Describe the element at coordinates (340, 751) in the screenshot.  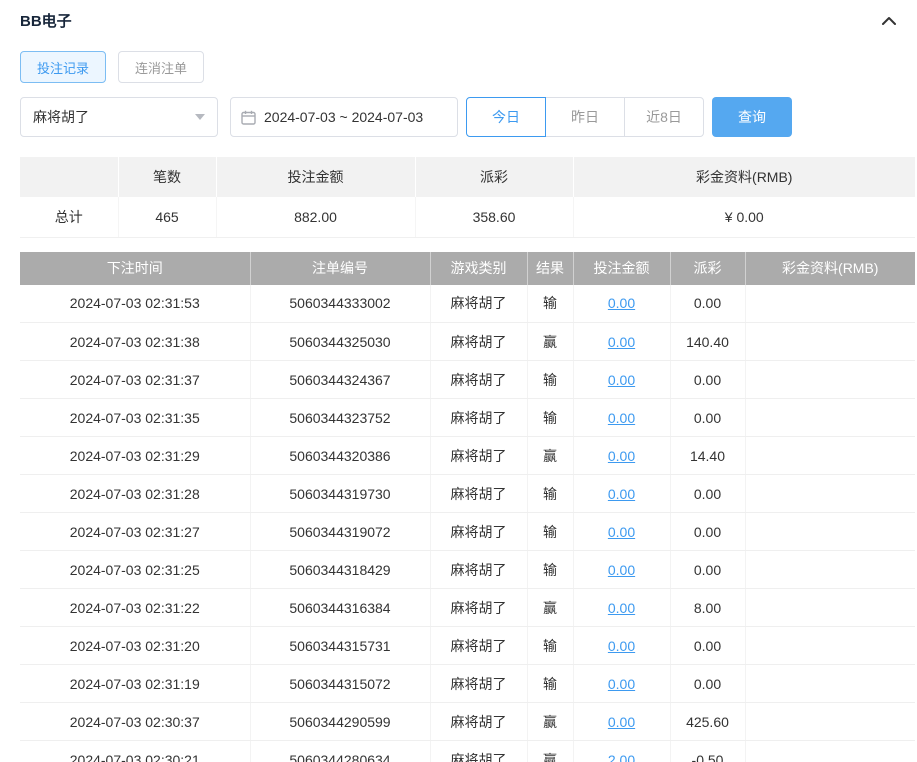
I see `cell-order-number: 5060344280634` at that location.